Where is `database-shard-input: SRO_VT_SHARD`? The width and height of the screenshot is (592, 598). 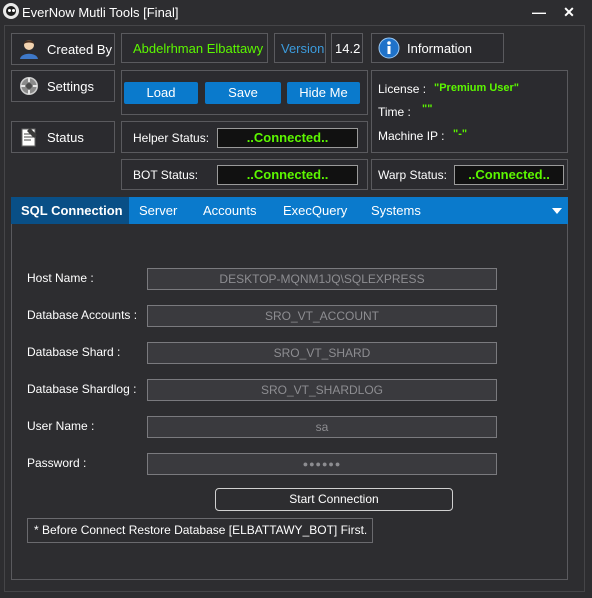
database-shard-input: SRO_VT_SHARD is located at coordinates (322, 353).